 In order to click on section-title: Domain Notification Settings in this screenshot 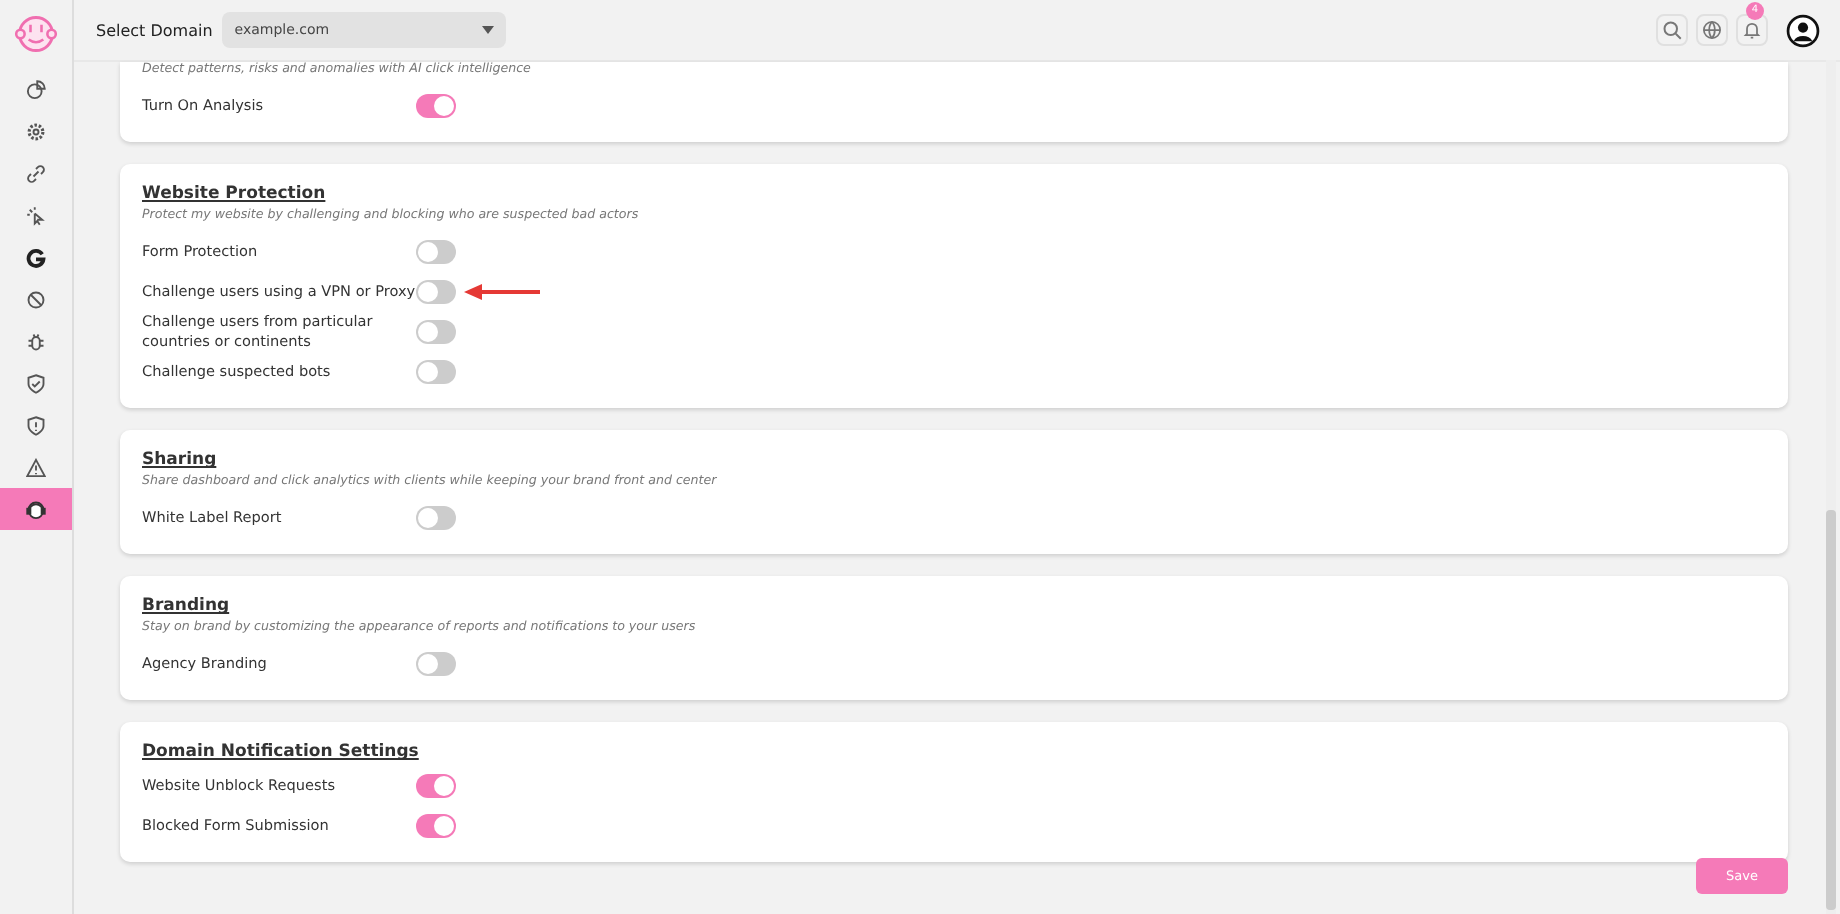, I will do `click(281, 752)`.